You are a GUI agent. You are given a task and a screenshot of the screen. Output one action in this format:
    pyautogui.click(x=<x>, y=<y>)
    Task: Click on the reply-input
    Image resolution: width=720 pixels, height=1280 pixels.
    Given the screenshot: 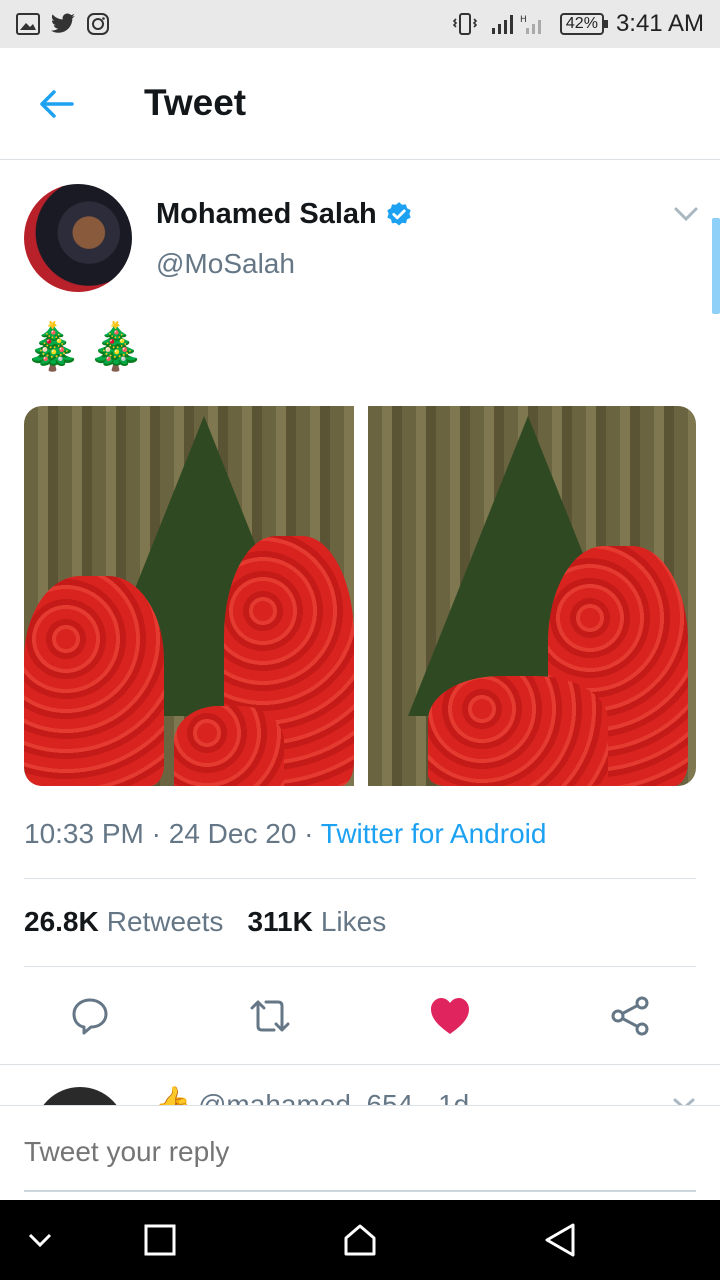 What is the action you would take?
    pyautogui.click(x=360, y=1152)
    